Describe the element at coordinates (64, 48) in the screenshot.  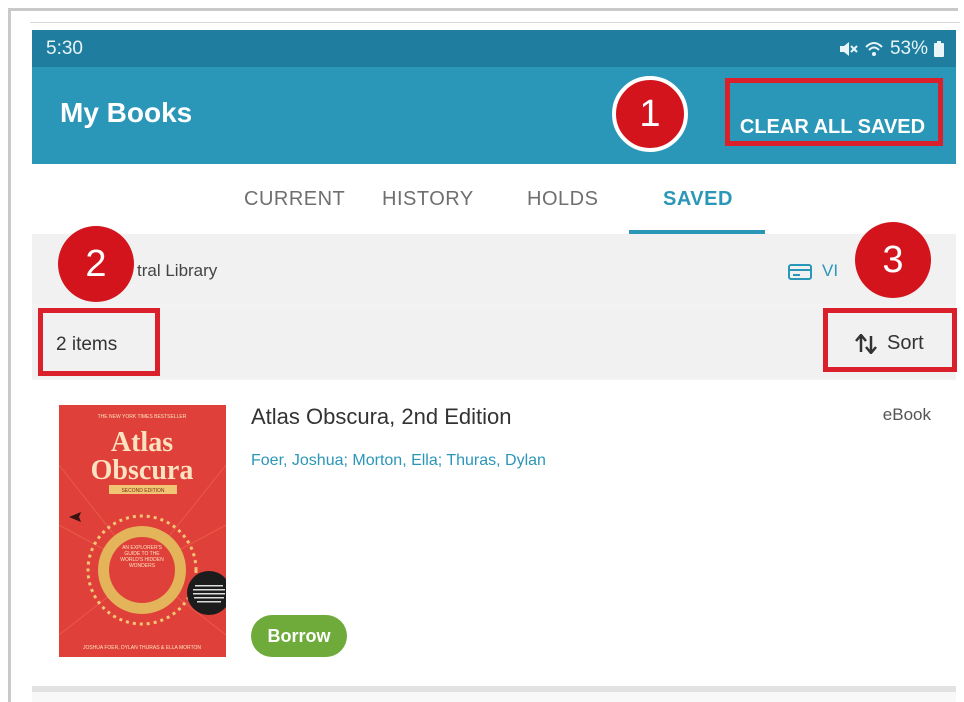
I see `status-time: 5:30` at that location.